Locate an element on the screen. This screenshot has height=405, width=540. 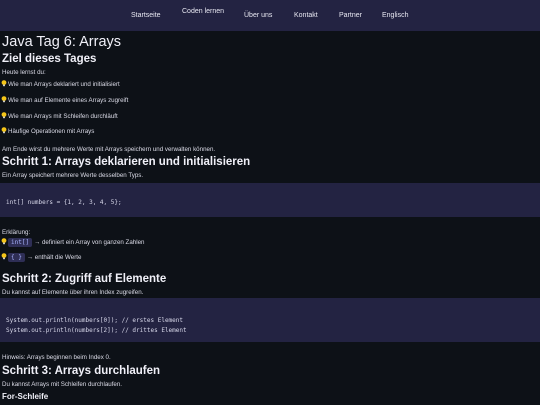
step2-heading: Schritt 2: Zugriff auf Elemente is located at coordinates (84, 279).